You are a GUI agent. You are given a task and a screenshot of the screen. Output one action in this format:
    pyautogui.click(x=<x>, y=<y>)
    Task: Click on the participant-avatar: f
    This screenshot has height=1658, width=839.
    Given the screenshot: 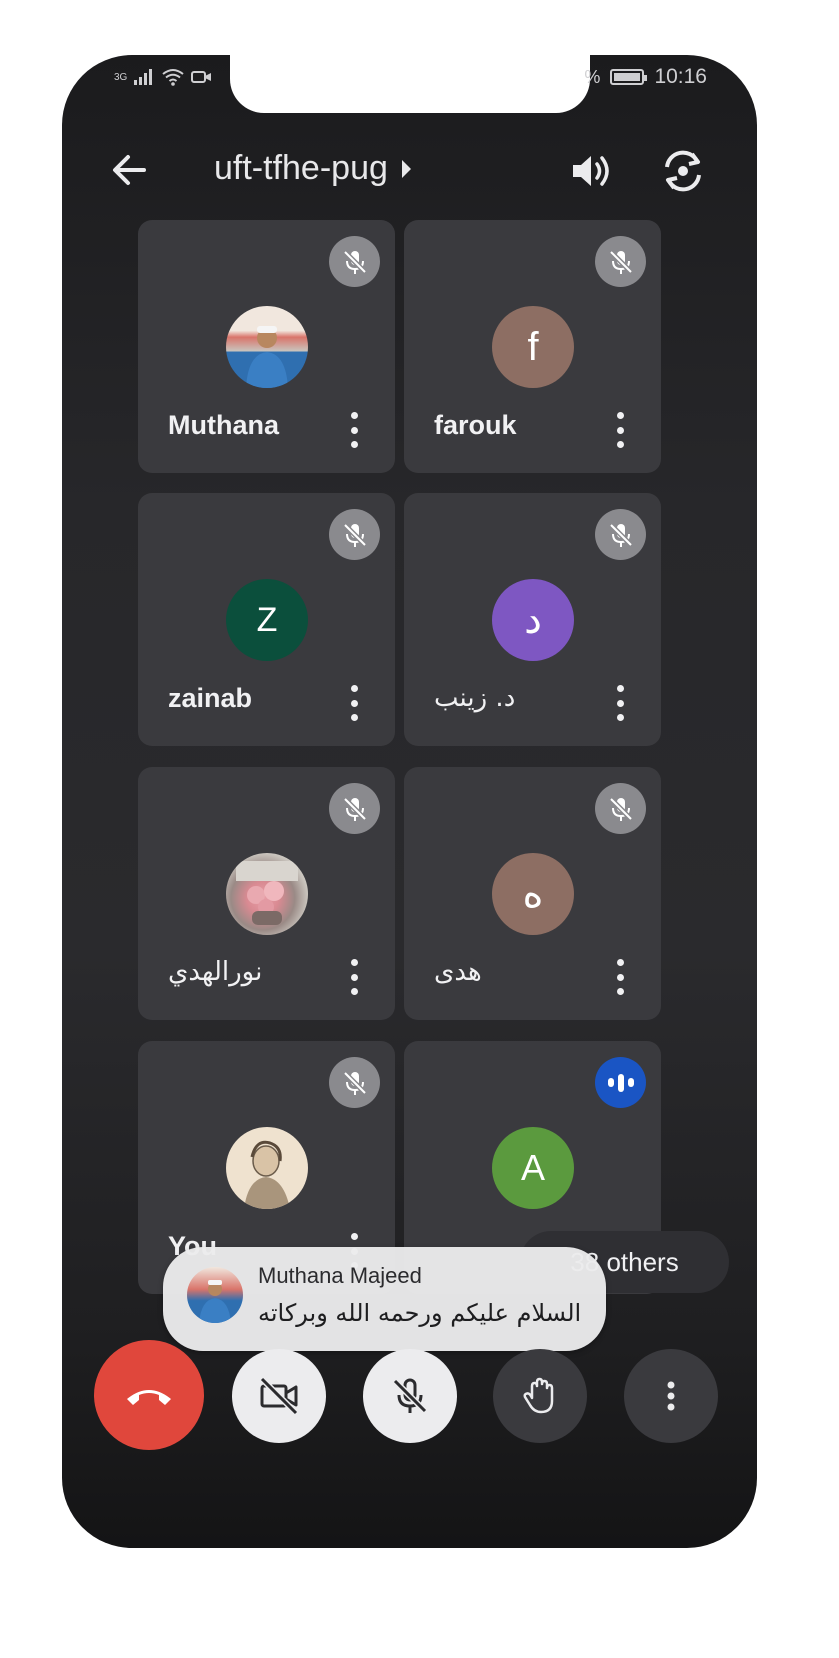 What is the action you would take?
    pyautogui.click(x=533, y=347)
    